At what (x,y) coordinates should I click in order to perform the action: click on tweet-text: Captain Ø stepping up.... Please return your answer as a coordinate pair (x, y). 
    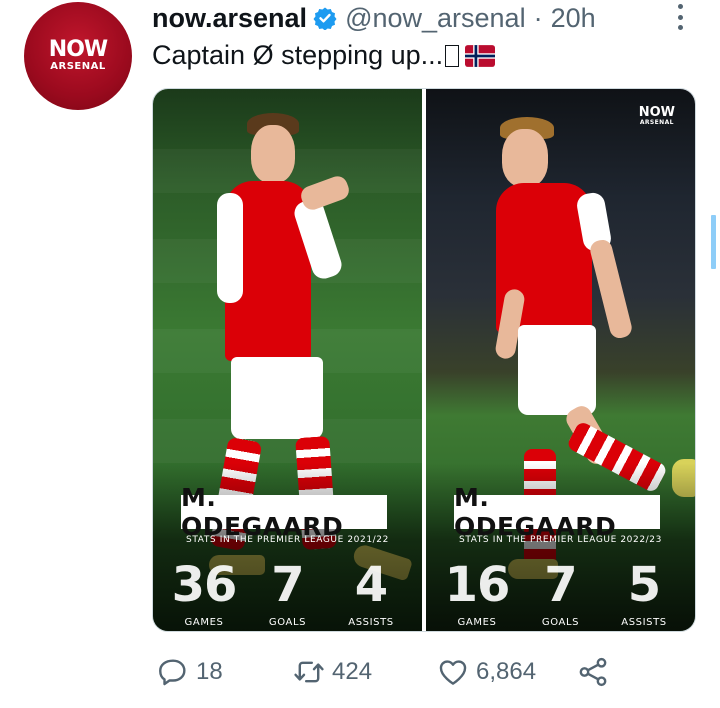
    Looking at the image, I should click on (324, 55).